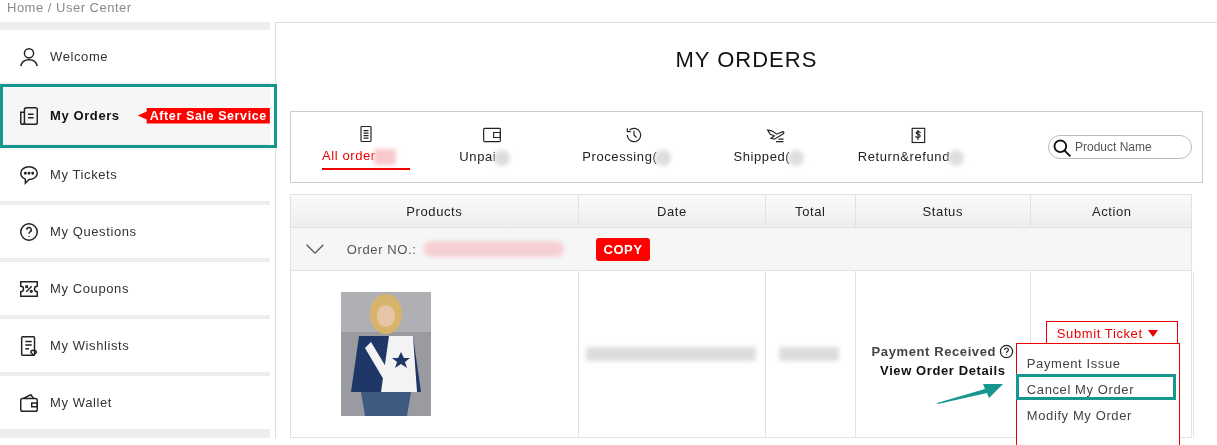  What do you see at coordinates (29, 115) in the screenshot?
I see `orders-icon` at bounding box center [29, 115].